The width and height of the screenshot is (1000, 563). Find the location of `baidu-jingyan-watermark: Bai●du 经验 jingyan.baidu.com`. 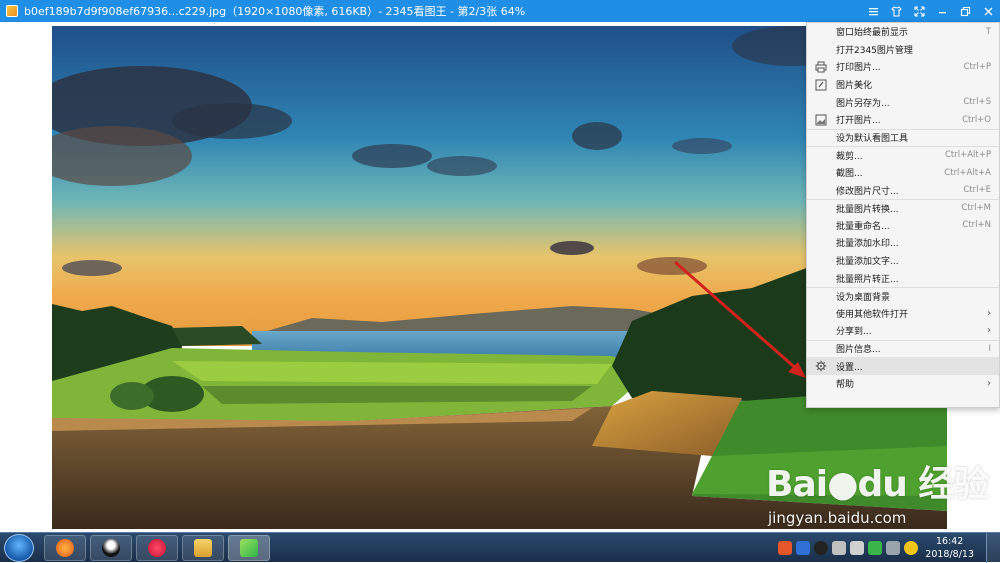

baidu-jingyan-watermark: Bai●du 经验 jingyan.baidu.com is located at coordinates (874, 495).